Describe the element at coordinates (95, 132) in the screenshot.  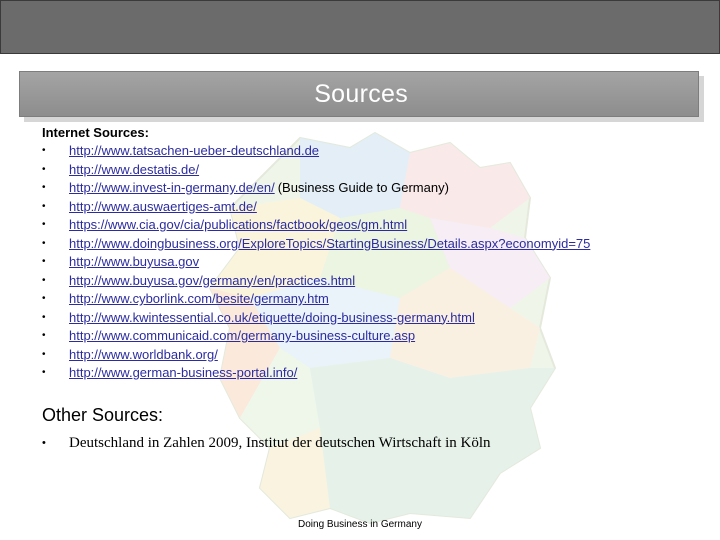
I see `internet-sources-heading: Internet Sources:` at that location.